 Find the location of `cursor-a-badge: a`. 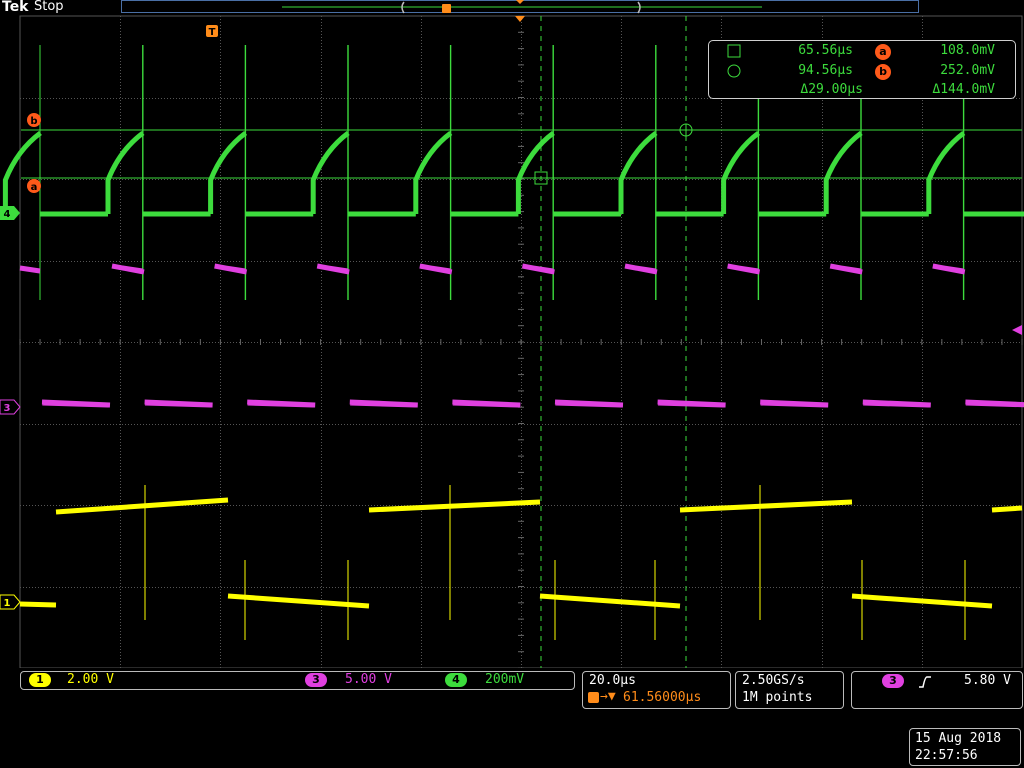

cursor-a-badge: a is located at coordinates (883, 52).